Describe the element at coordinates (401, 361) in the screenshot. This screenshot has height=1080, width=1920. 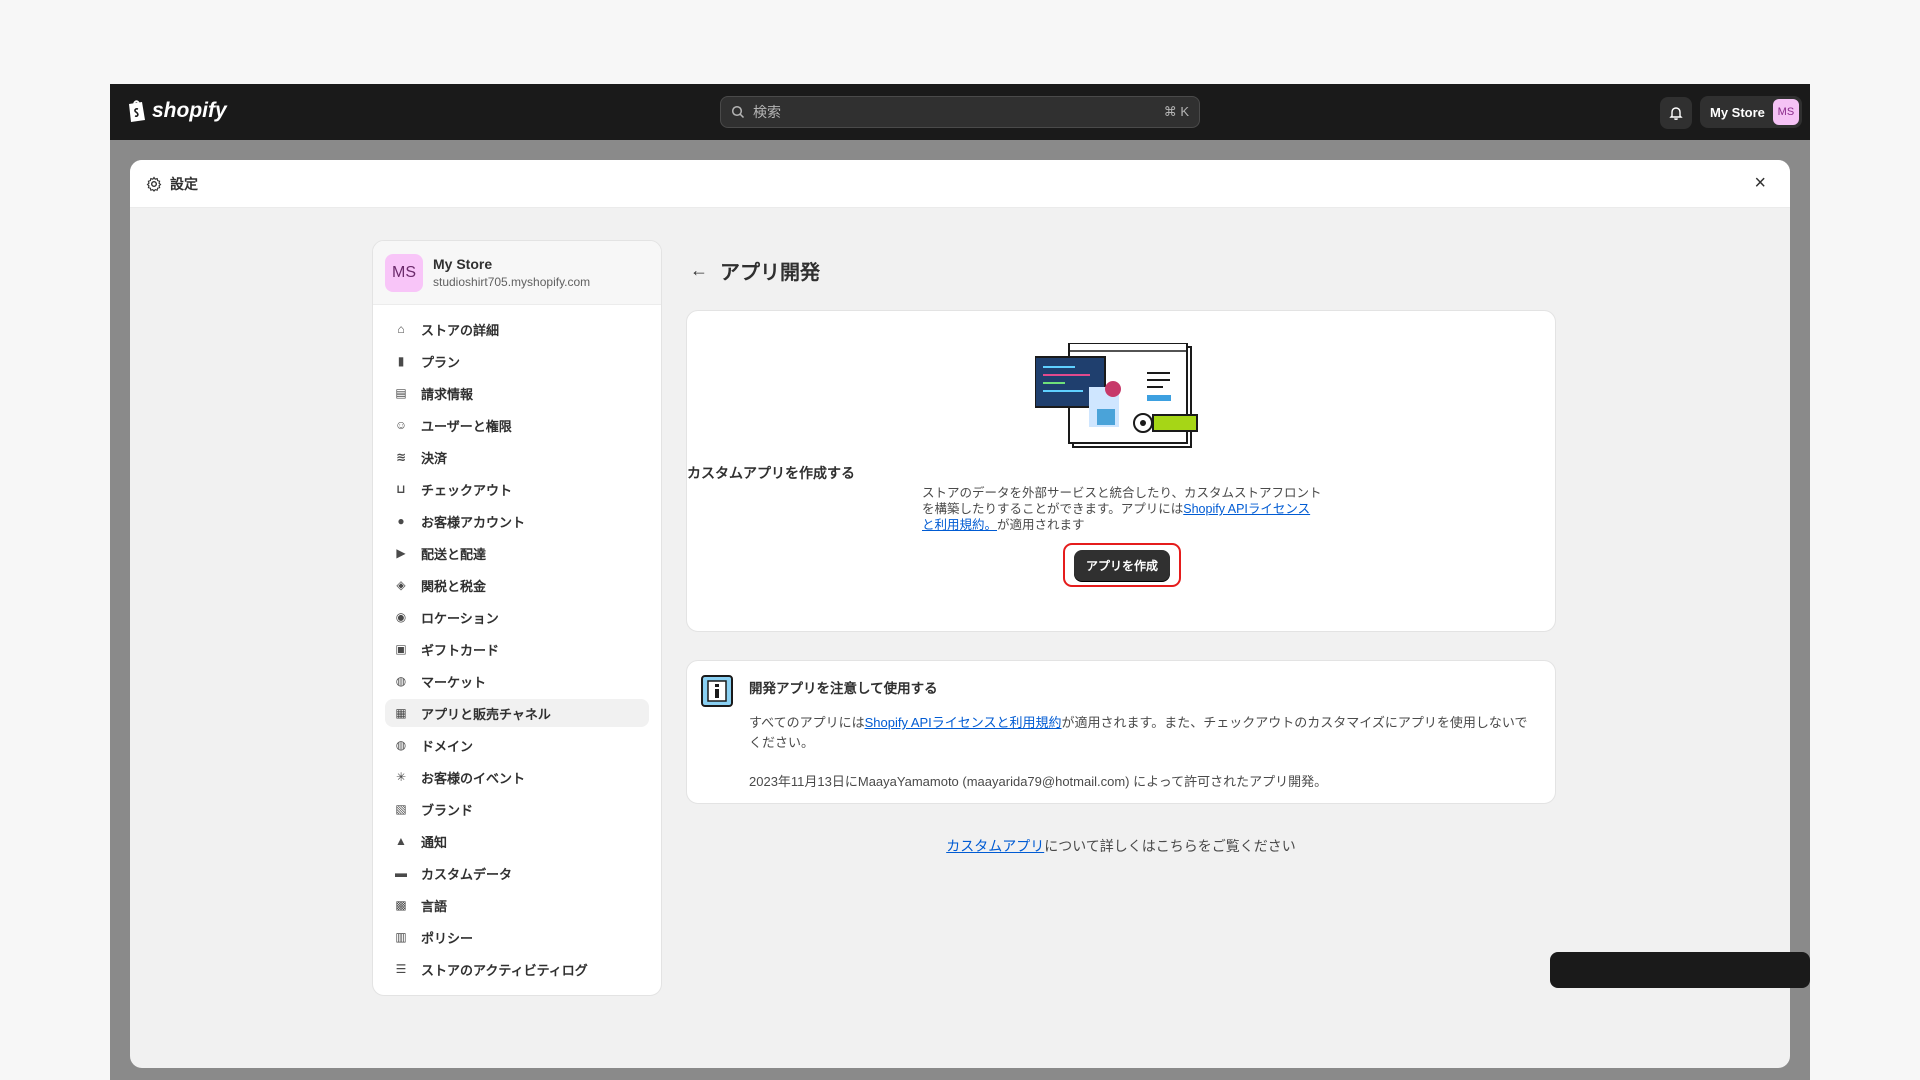
I see `plan-icon: ▮` at that location.